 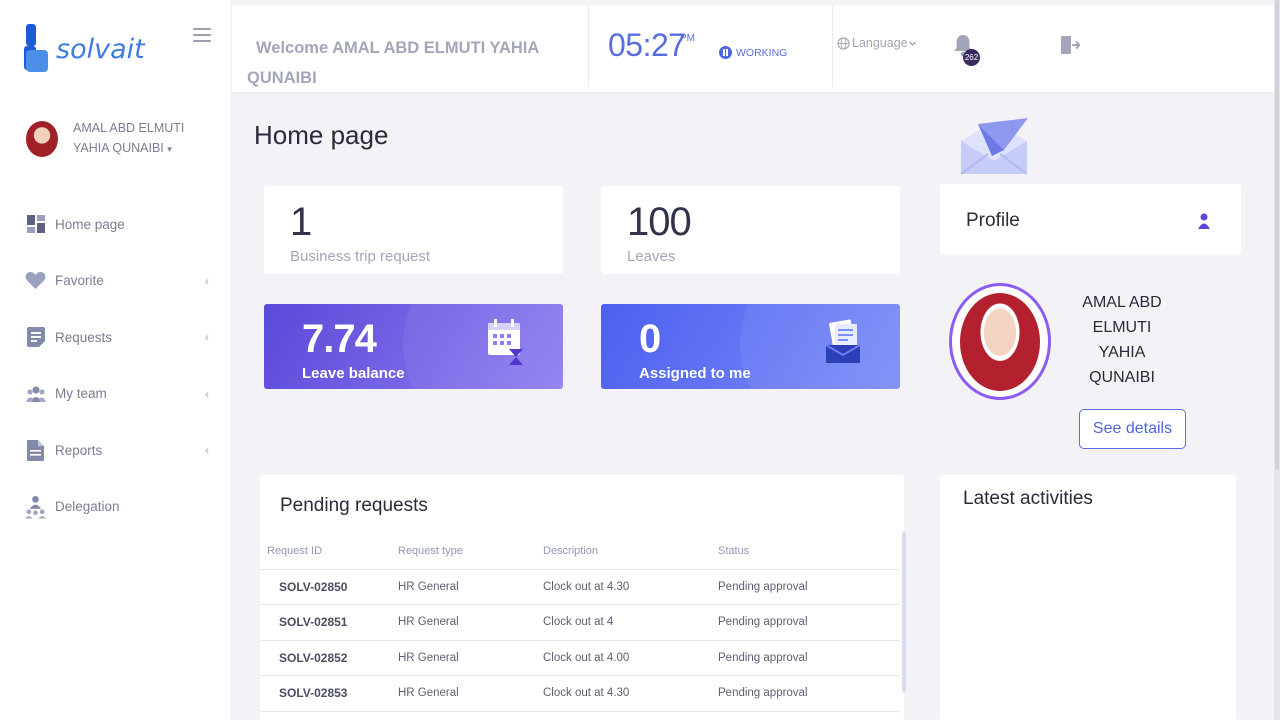 What do you see at coordinates (413, 230) in the screenshot?
I see `stat-card-business-trip: 1 Business trip request` at bounding box center [413, 230].